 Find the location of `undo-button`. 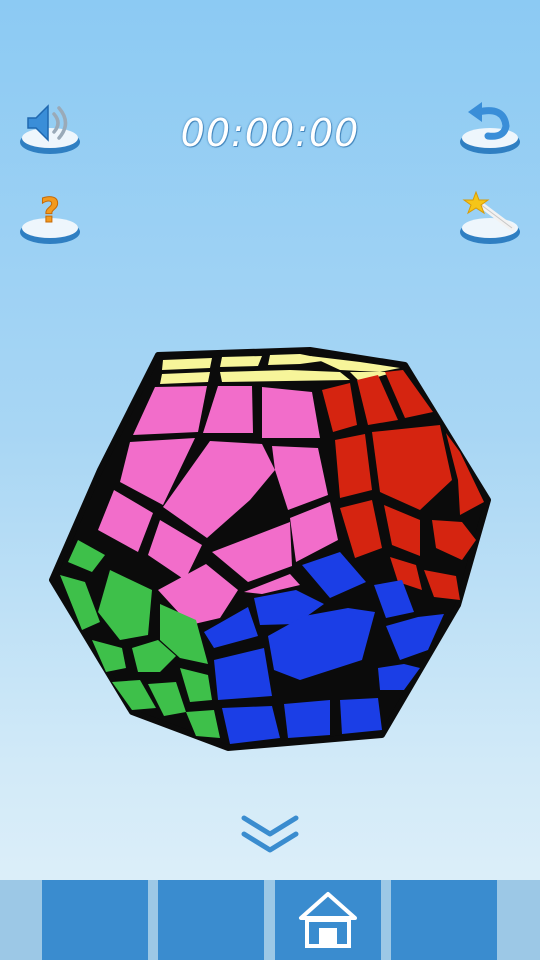

undo-button is located at coordinates (490, 128).